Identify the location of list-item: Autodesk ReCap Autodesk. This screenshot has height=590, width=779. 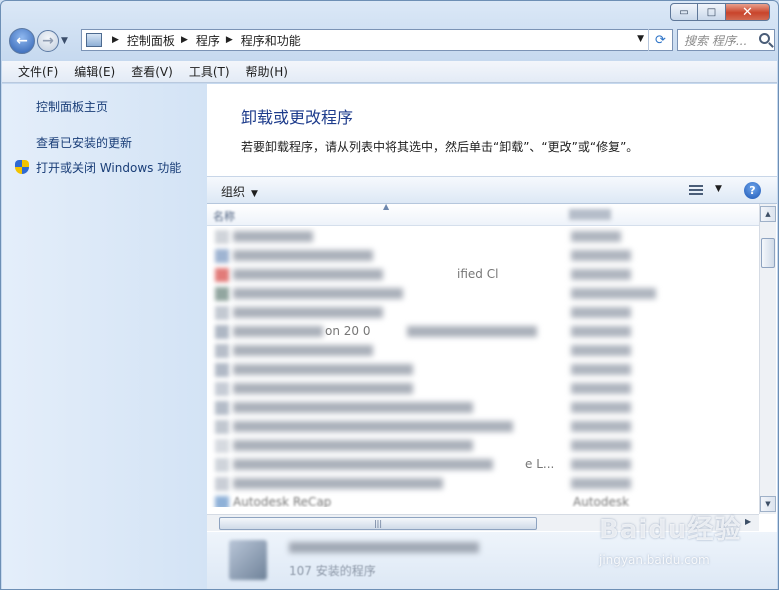
(483, 500).